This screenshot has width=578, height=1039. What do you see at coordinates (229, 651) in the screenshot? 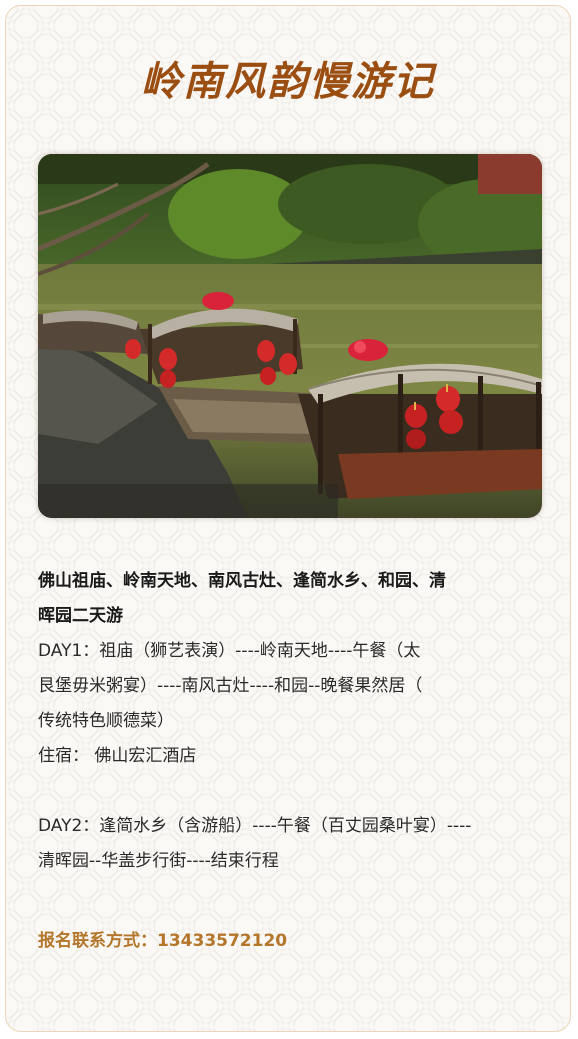
I see `day1-line-1: DAY1：祖庙（狮艺表演）----岭南天地----午餐（太` at bounding box center [229, 651].